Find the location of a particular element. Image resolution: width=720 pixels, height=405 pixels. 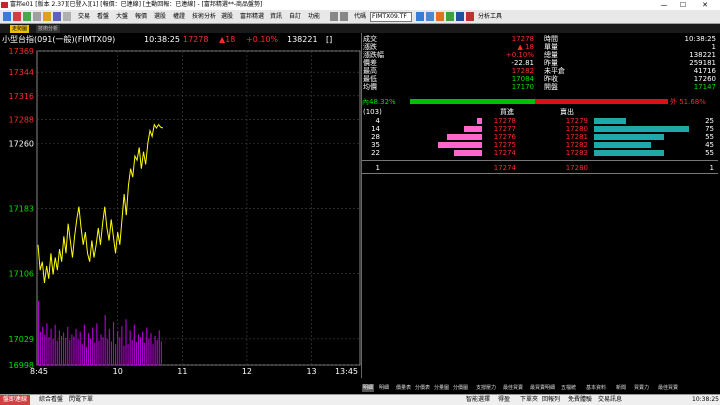

minimize-button: — is located at coordinates (664, 5).